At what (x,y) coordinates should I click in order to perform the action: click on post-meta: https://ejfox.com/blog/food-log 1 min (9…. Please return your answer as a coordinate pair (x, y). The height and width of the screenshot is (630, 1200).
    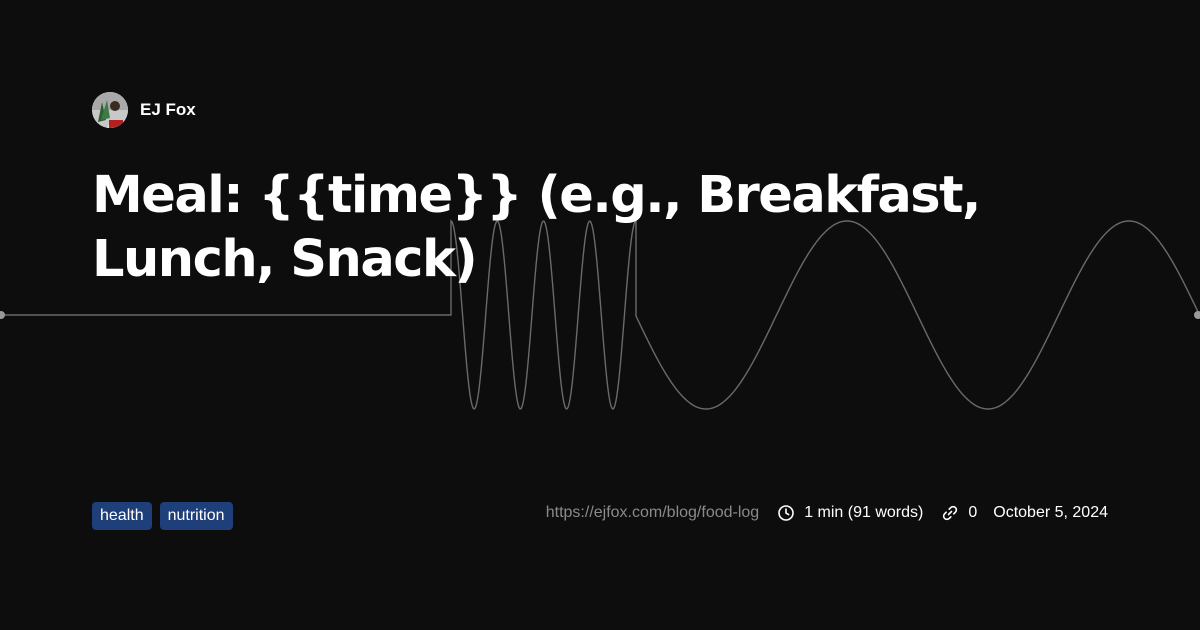
    Looking at the image, I should click on (827, 513).